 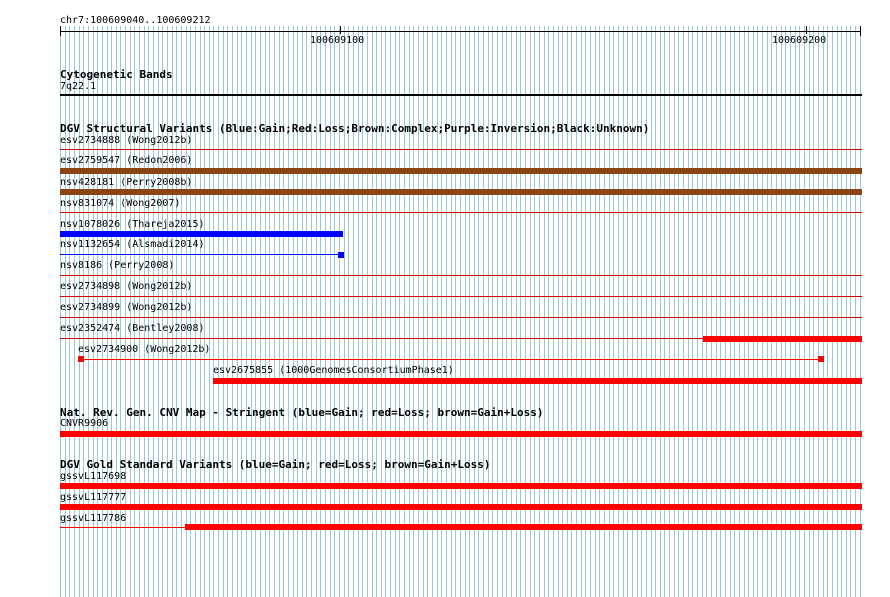 I want to click on cnv-region-label: CNVR9906, so click(x=84, y=424).